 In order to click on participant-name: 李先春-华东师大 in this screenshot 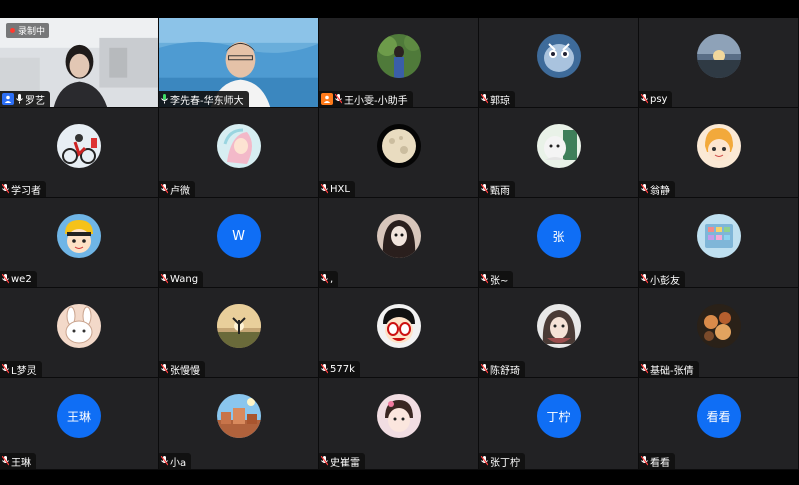, I will do `click(207, 101)`.